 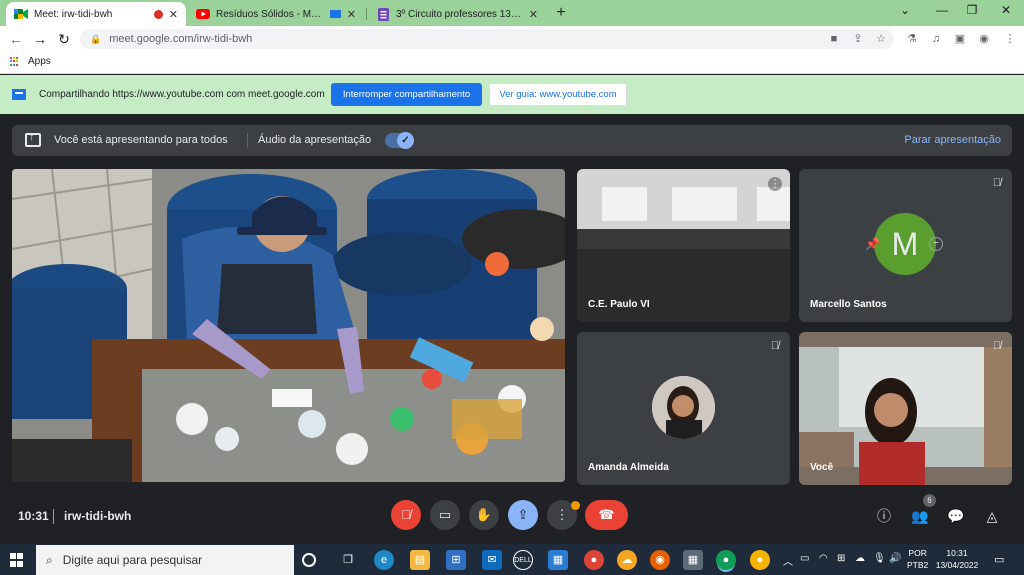 What do you see at coordinates (957, 565) in the screenshot?
I see `system-date: 13/04/2022` at bounding box center [957, 565].